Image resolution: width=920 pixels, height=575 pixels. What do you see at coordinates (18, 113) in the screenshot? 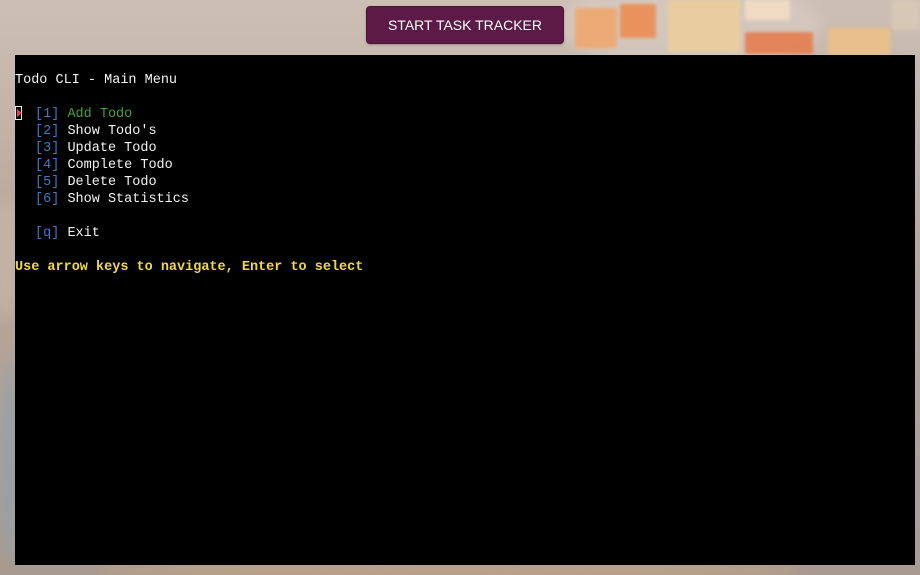
I see `selection-cursor-icon` at bounding box center [18, 113].